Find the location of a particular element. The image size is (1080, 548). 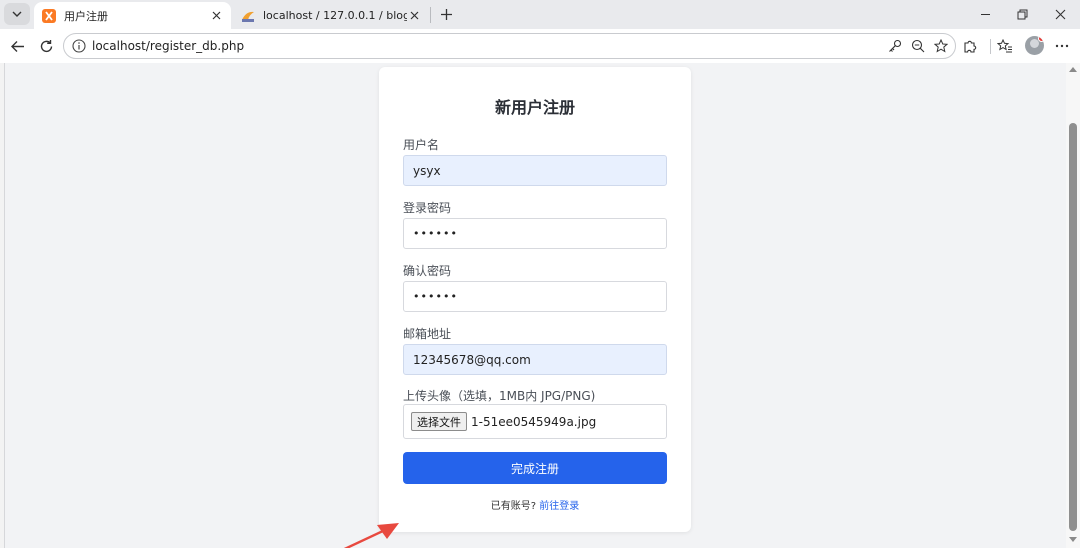

favorites-button is located at coordinates (1005, 46).